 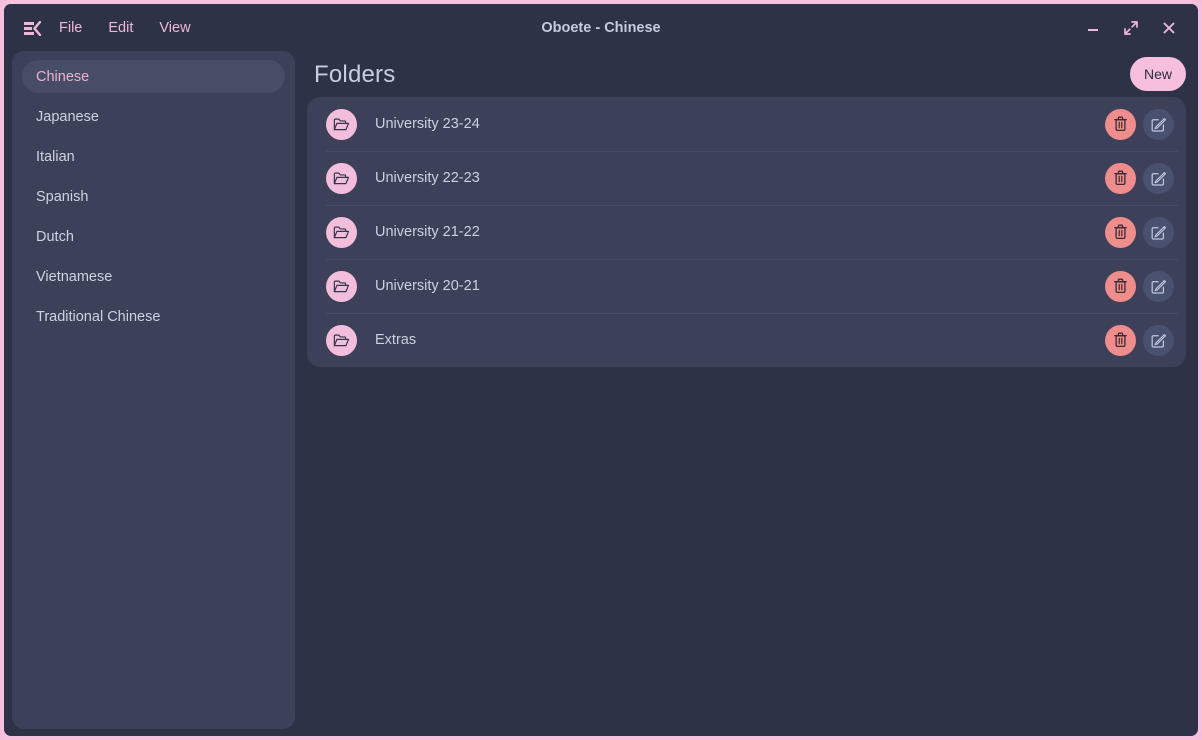 I want to click on sidebar-item-label: Japanese, so click(x=67, y=116).